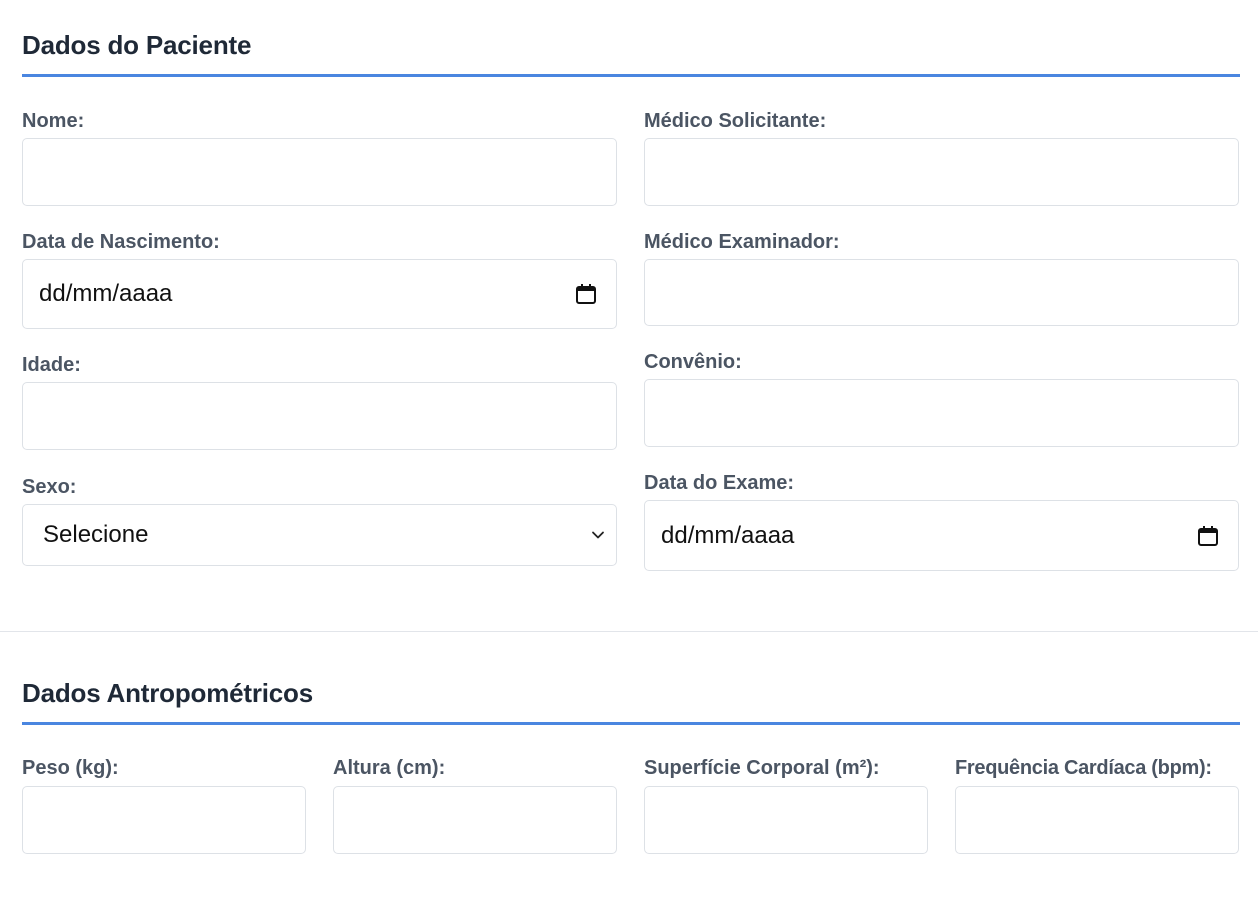 The height and width of the screenshot is (898, 1258). I want to click on label-altura: Altura (cm):, so click(389, 768).